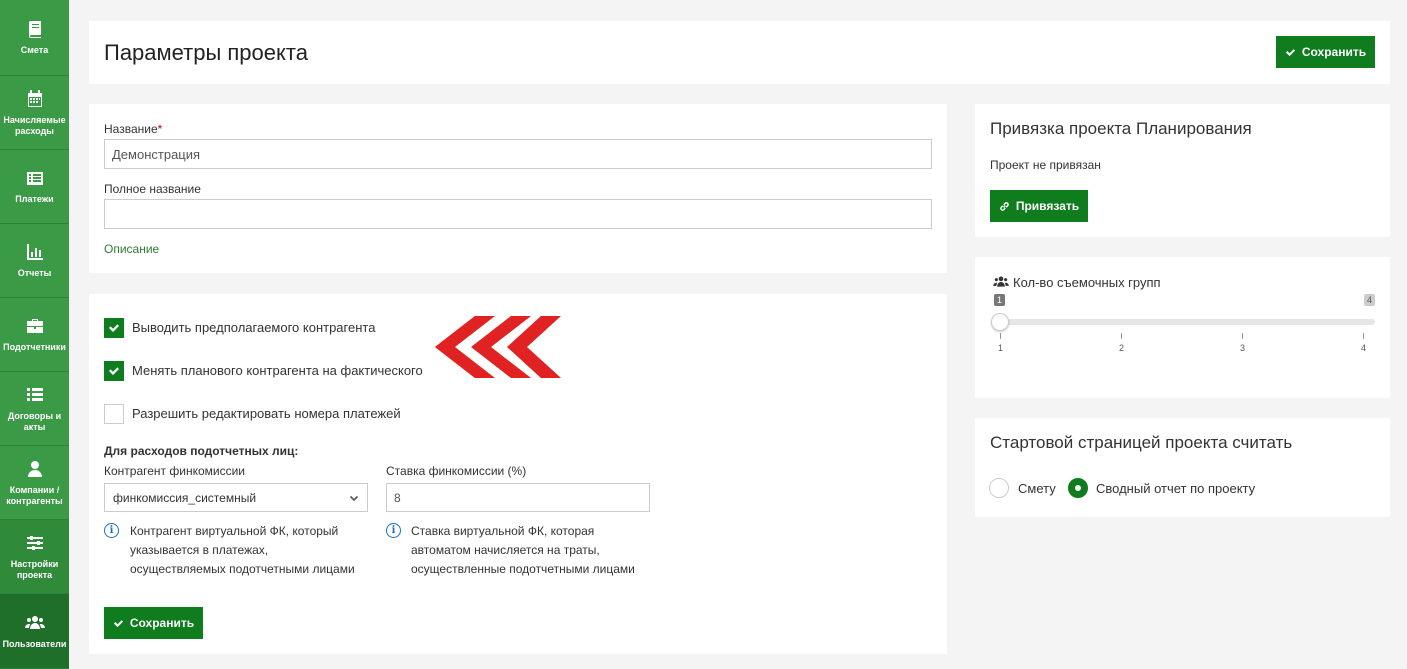 The image size is (1407, 669). Describe the element at coordinates (1121, 128) in the screenshot. I see `planning-title: Привязка проекта Планирования` at that location.